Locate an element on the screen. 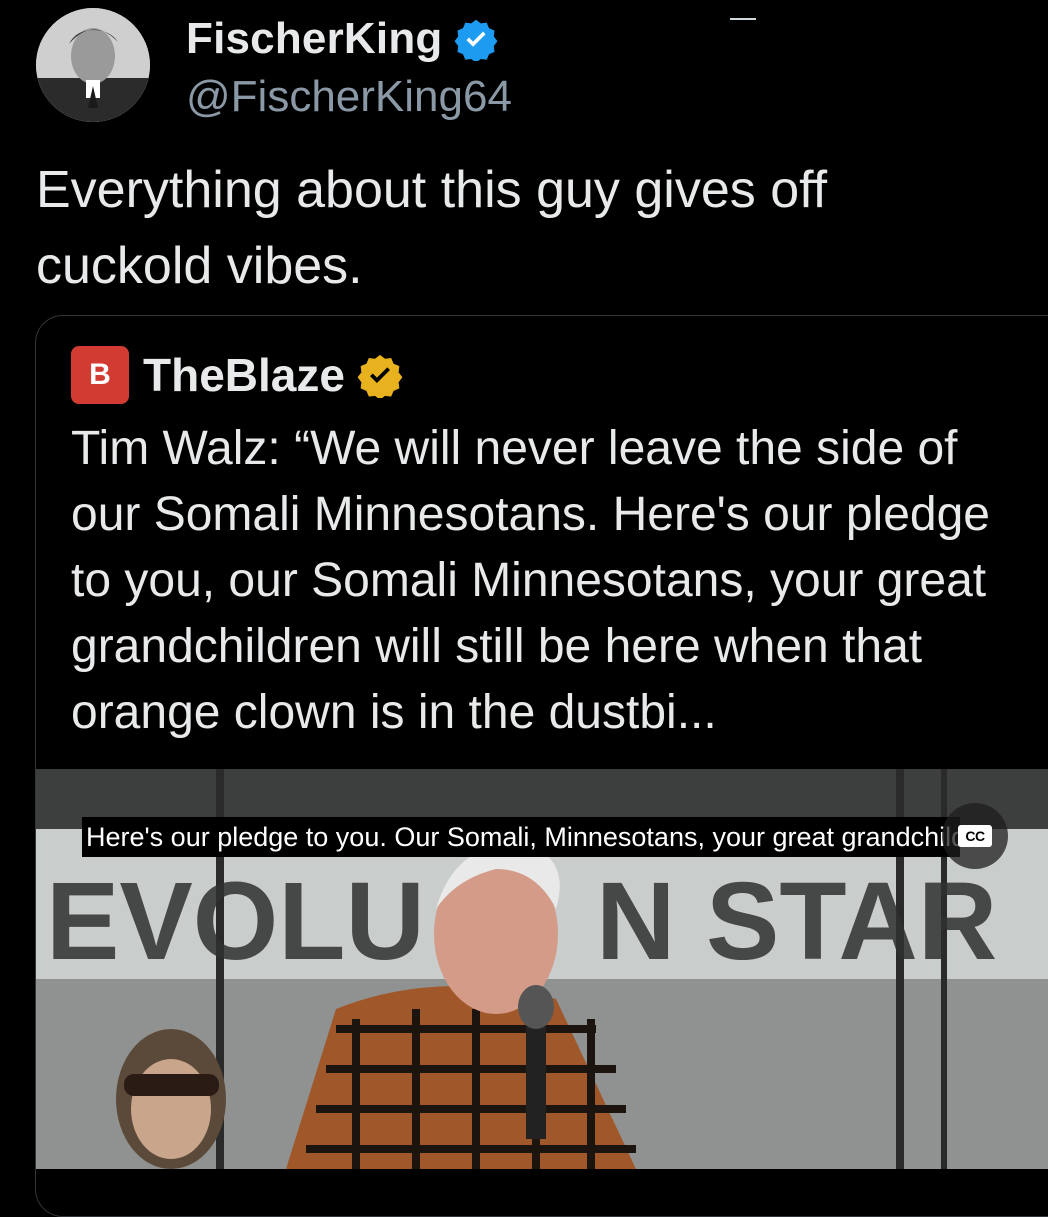  logo-letter: B is located at coordinates (100, 374).